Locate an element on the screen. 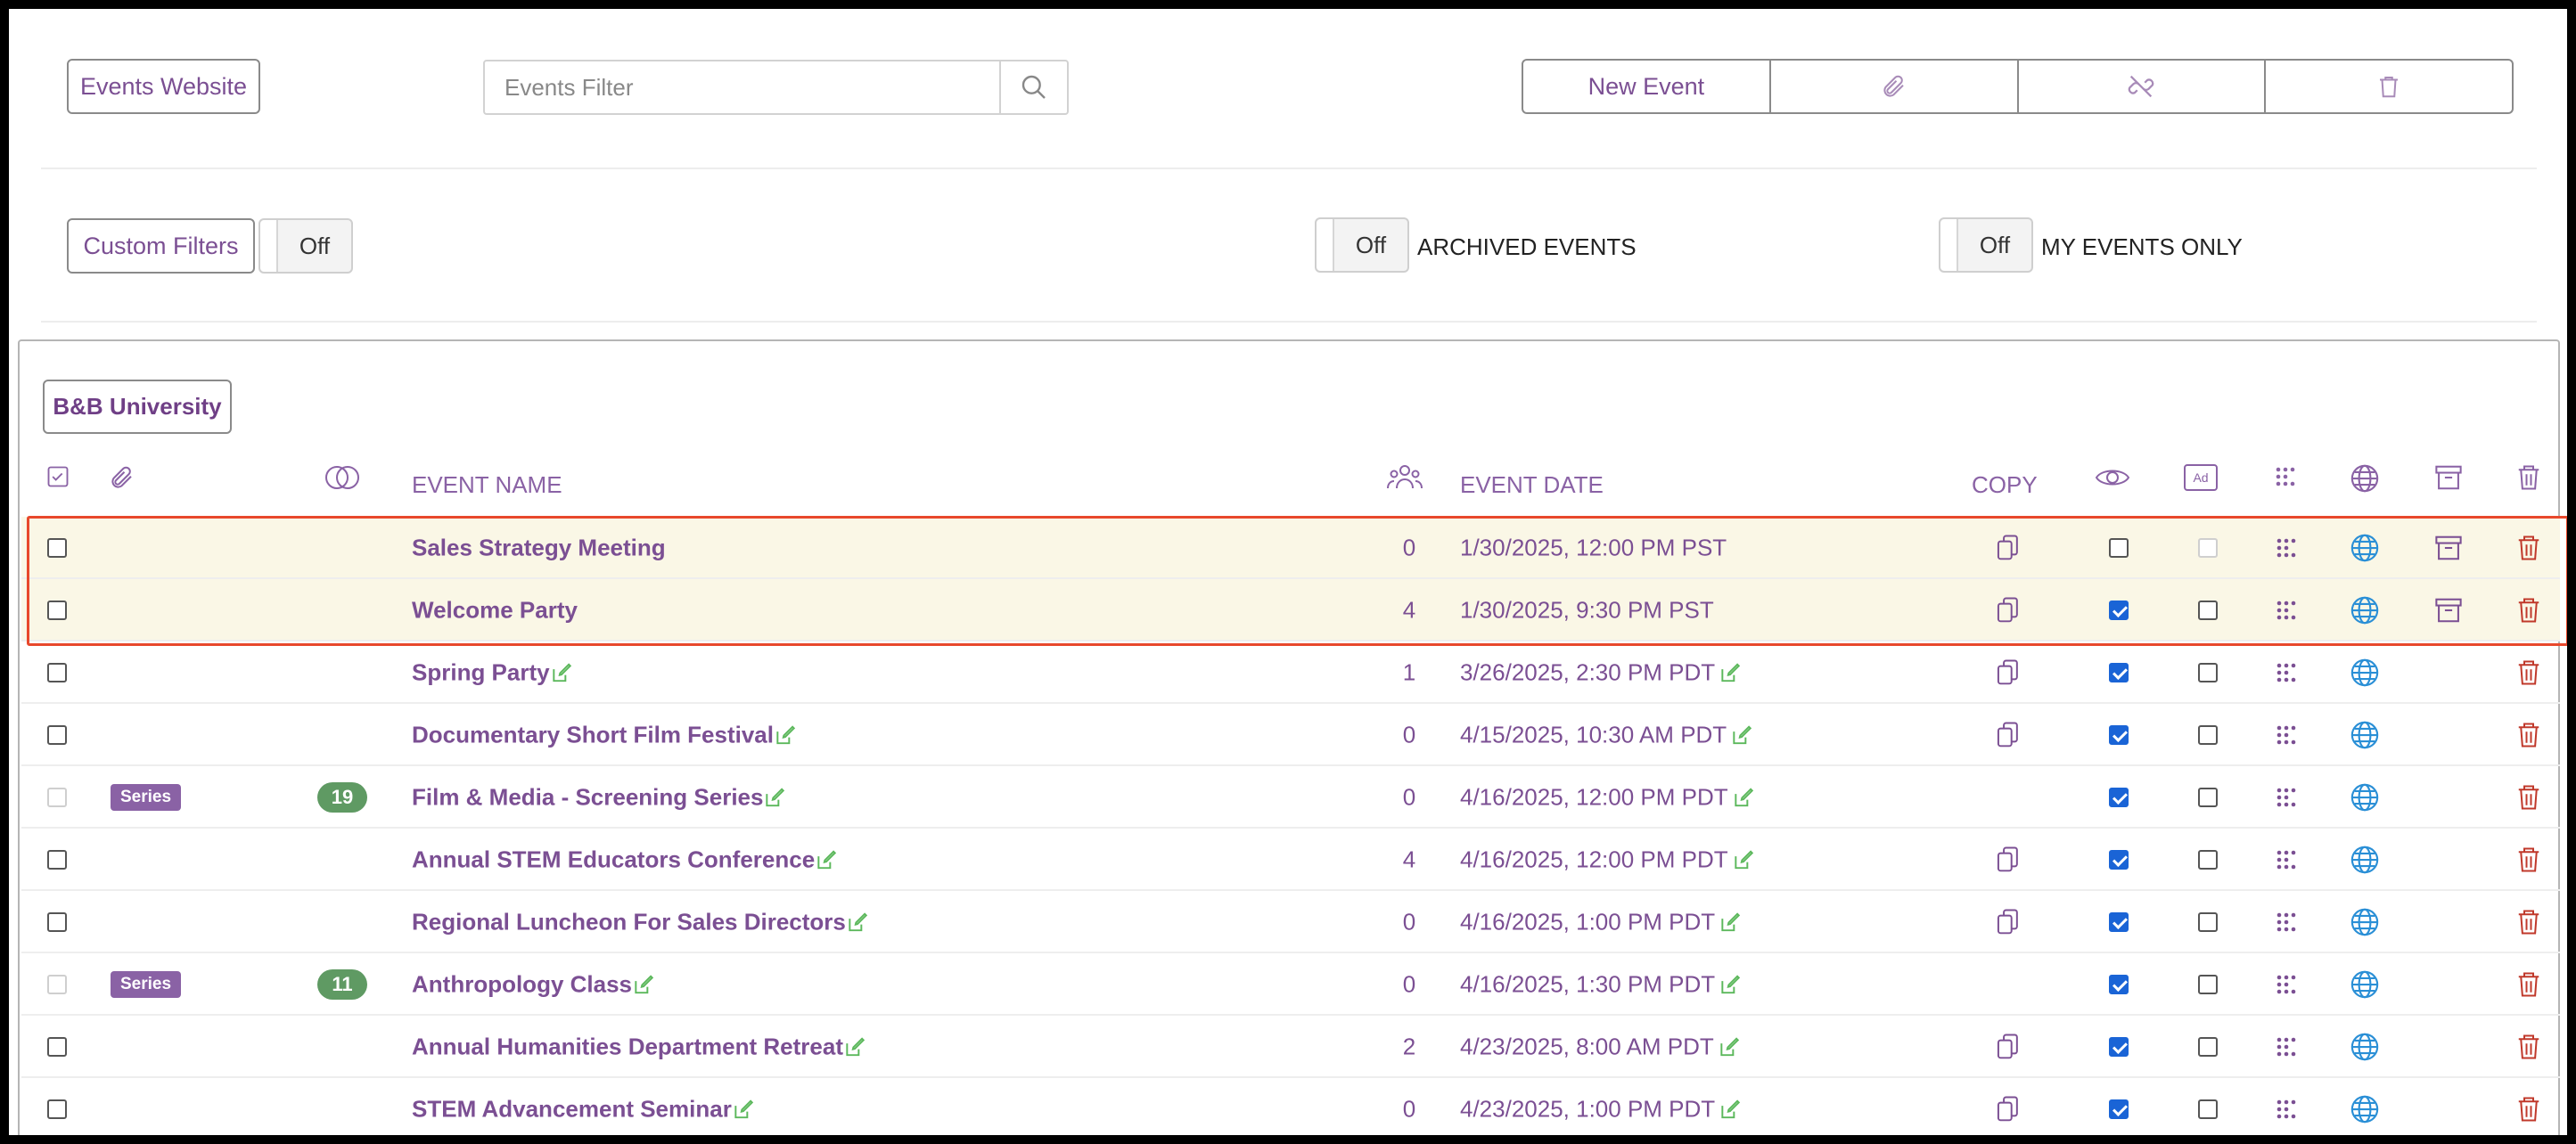  event-name-link: Welcome Party is located at coordinates (495, 611).